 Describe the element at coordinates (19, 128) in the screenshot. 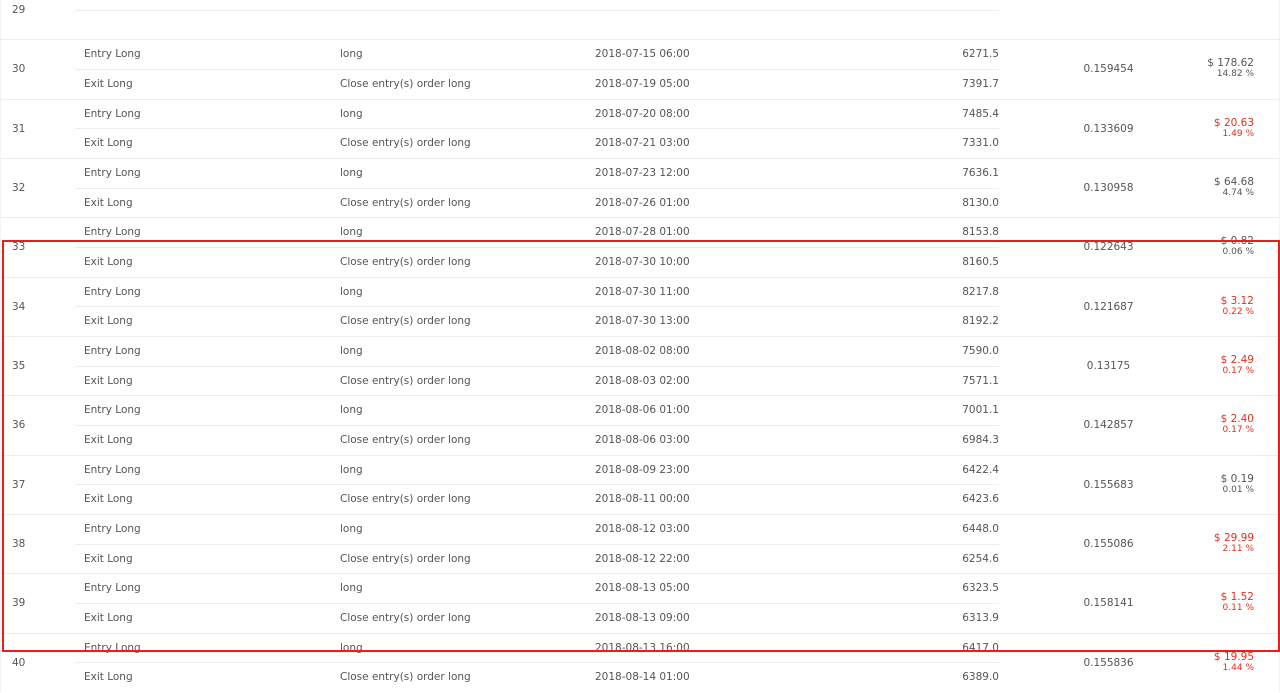

I see `trade-number: 31` at that location.